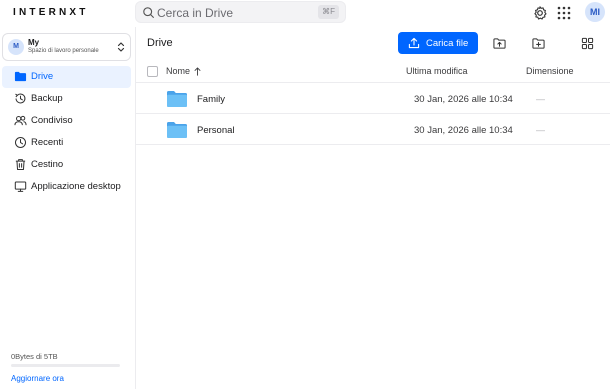  Describe the element at coordinates (328, 12) in the screenshot. I see `search-shortcut-badge: ⌘F` at that location.